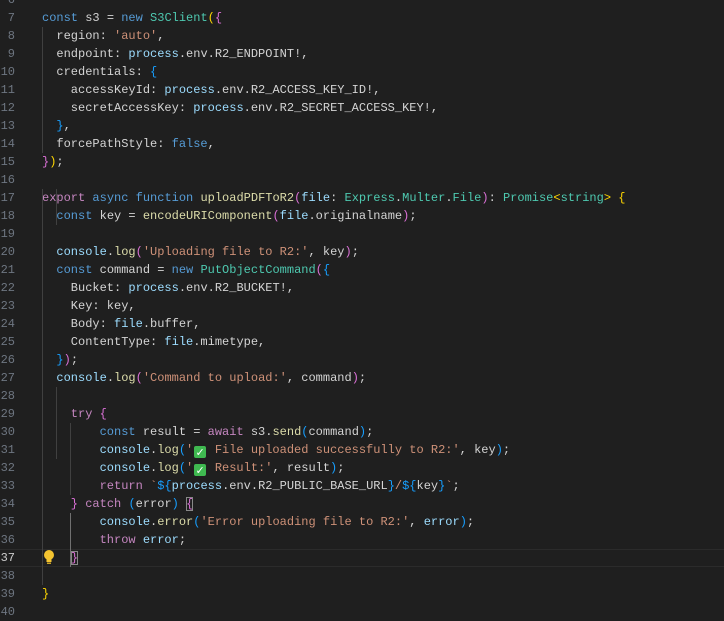 This screenshot has height=621, width=724. Describe the element at coordinates (362, 324) in the screenshot. I see `code-line: 24 Body: file.buffer,` at that location.